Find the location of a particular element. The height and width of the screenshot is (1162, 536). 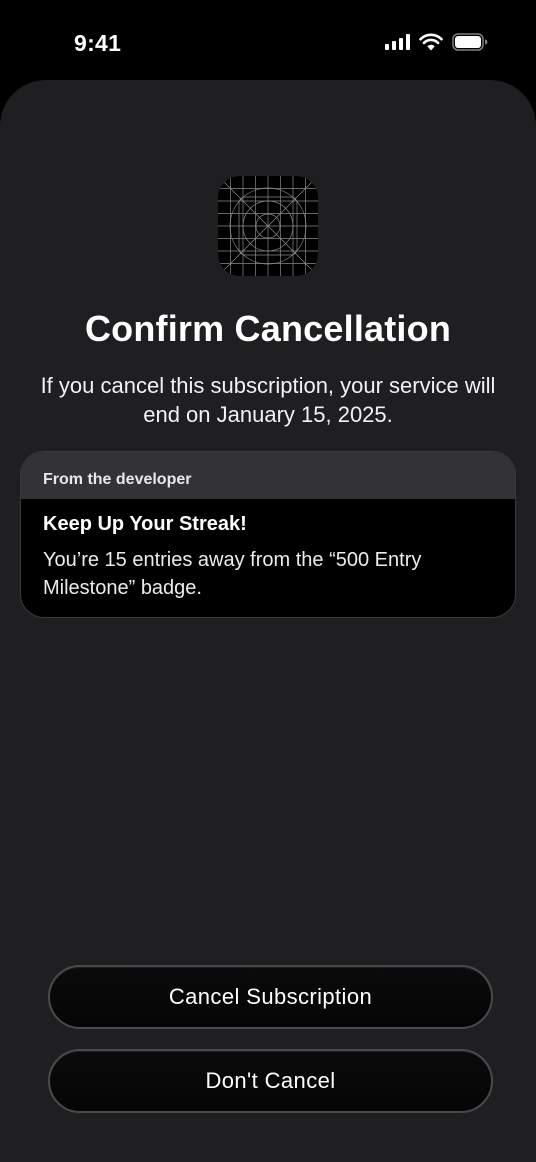

page-title: Confirm Cancellation is located at coordinates (268, 328).